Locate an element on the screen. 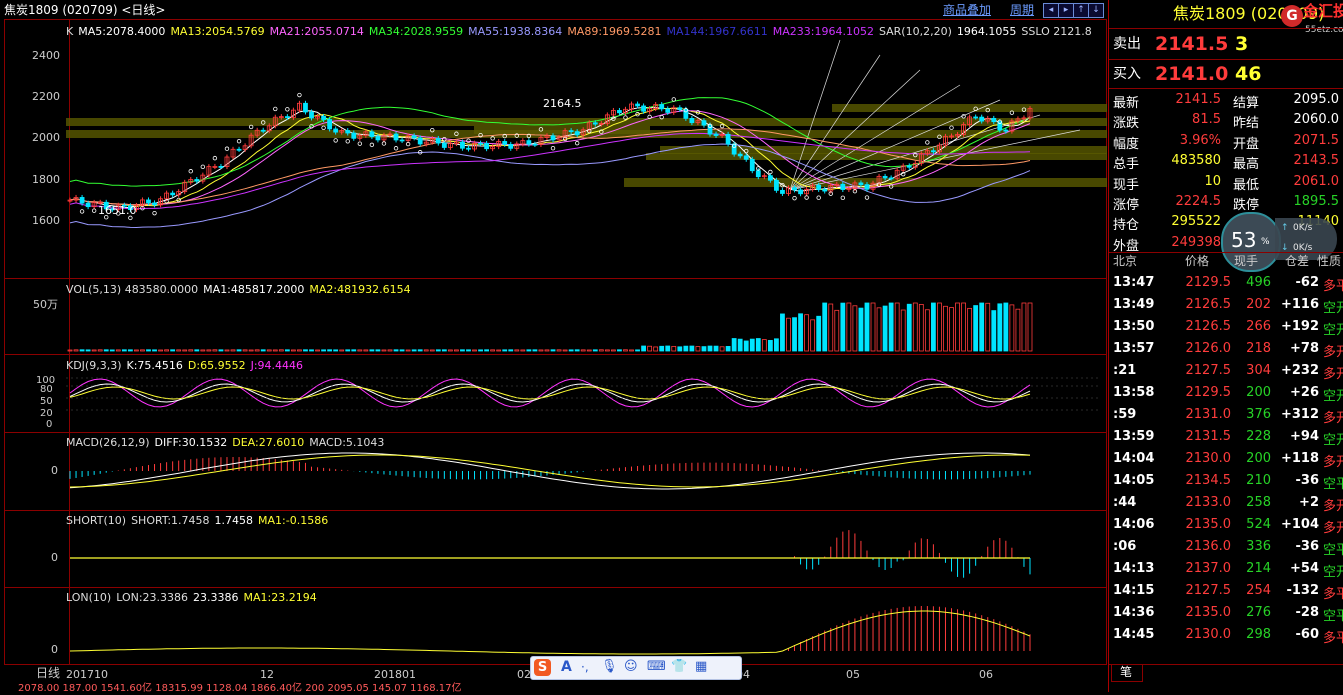 The height and width of the screenshot is (695, 1343). tick-col-type: 性质 is located at coordinates (1329, 261).